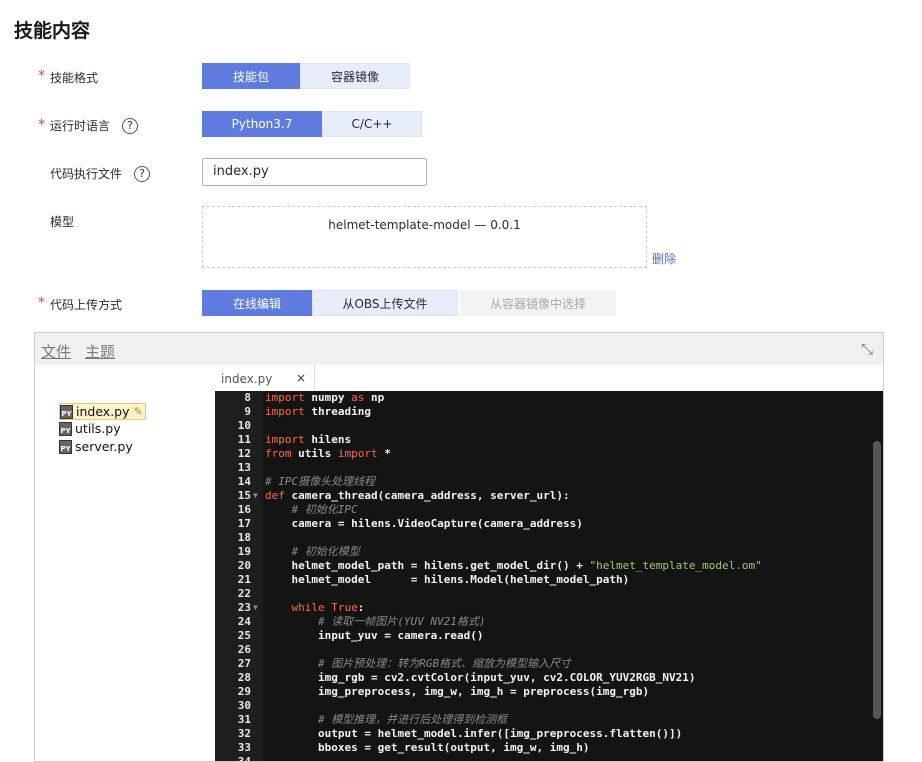 Image resolution: width=922 pixels, height=762 pixels. What do you see at coordinates (251, 76) in the screenshot?
I see `skill-package-button: 技能包` at bounding box center [251, 76].